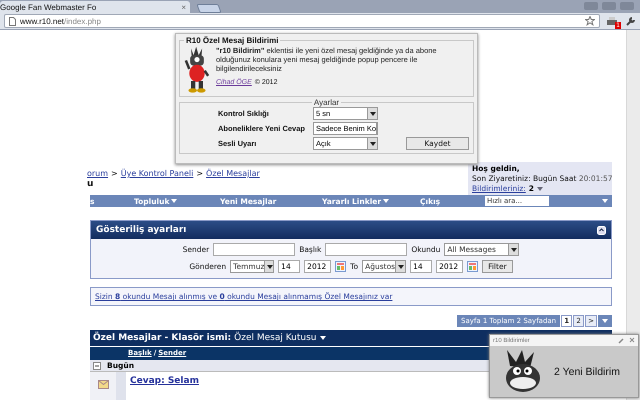 The height and width of the screenshot is (400, 640). Describe the element at coordinates (97, 366) in the screenshot. I see `collapse-icon` at that location.